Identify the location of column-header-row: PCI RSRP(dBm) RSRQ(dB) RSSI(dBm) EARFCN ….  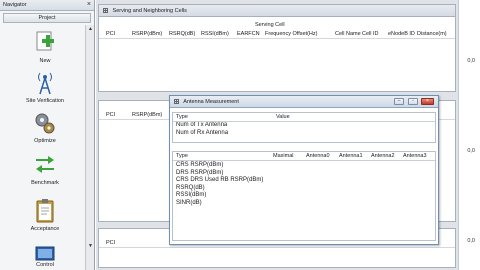
(277, 34).